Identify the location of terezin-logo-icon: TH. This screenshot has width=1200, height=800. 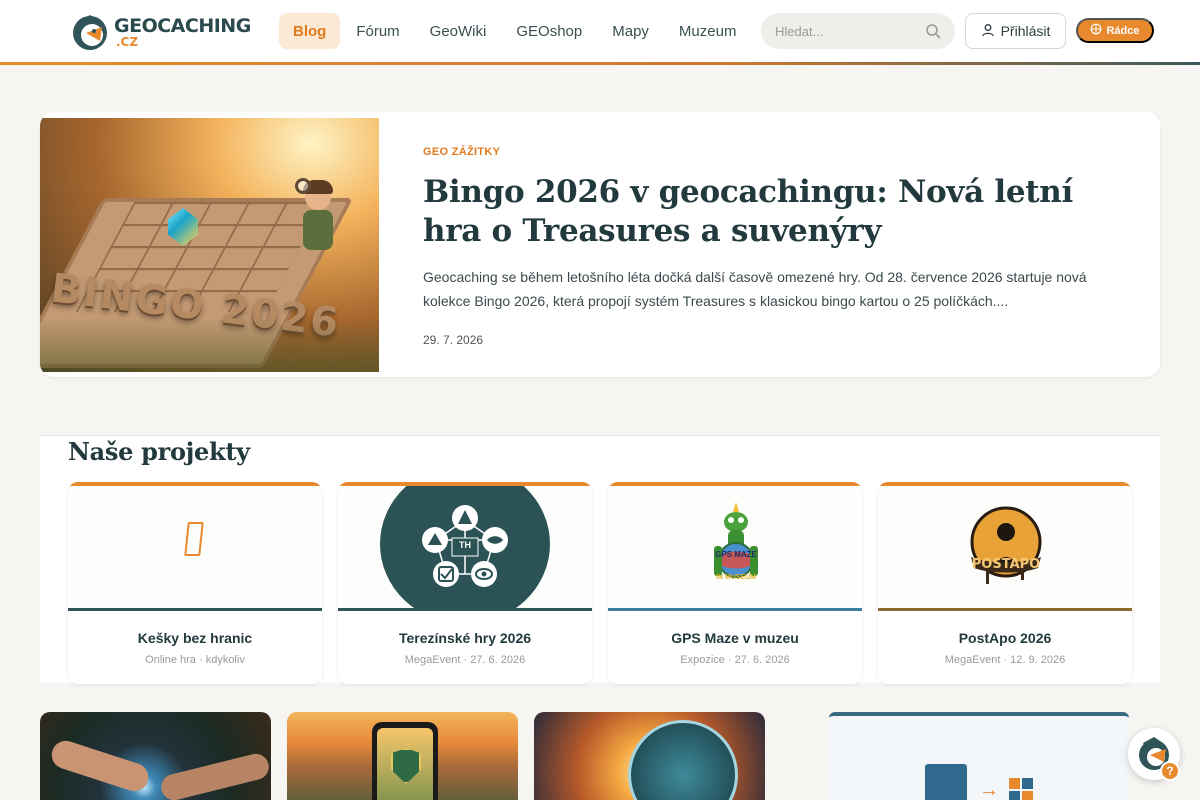
(465, 548).